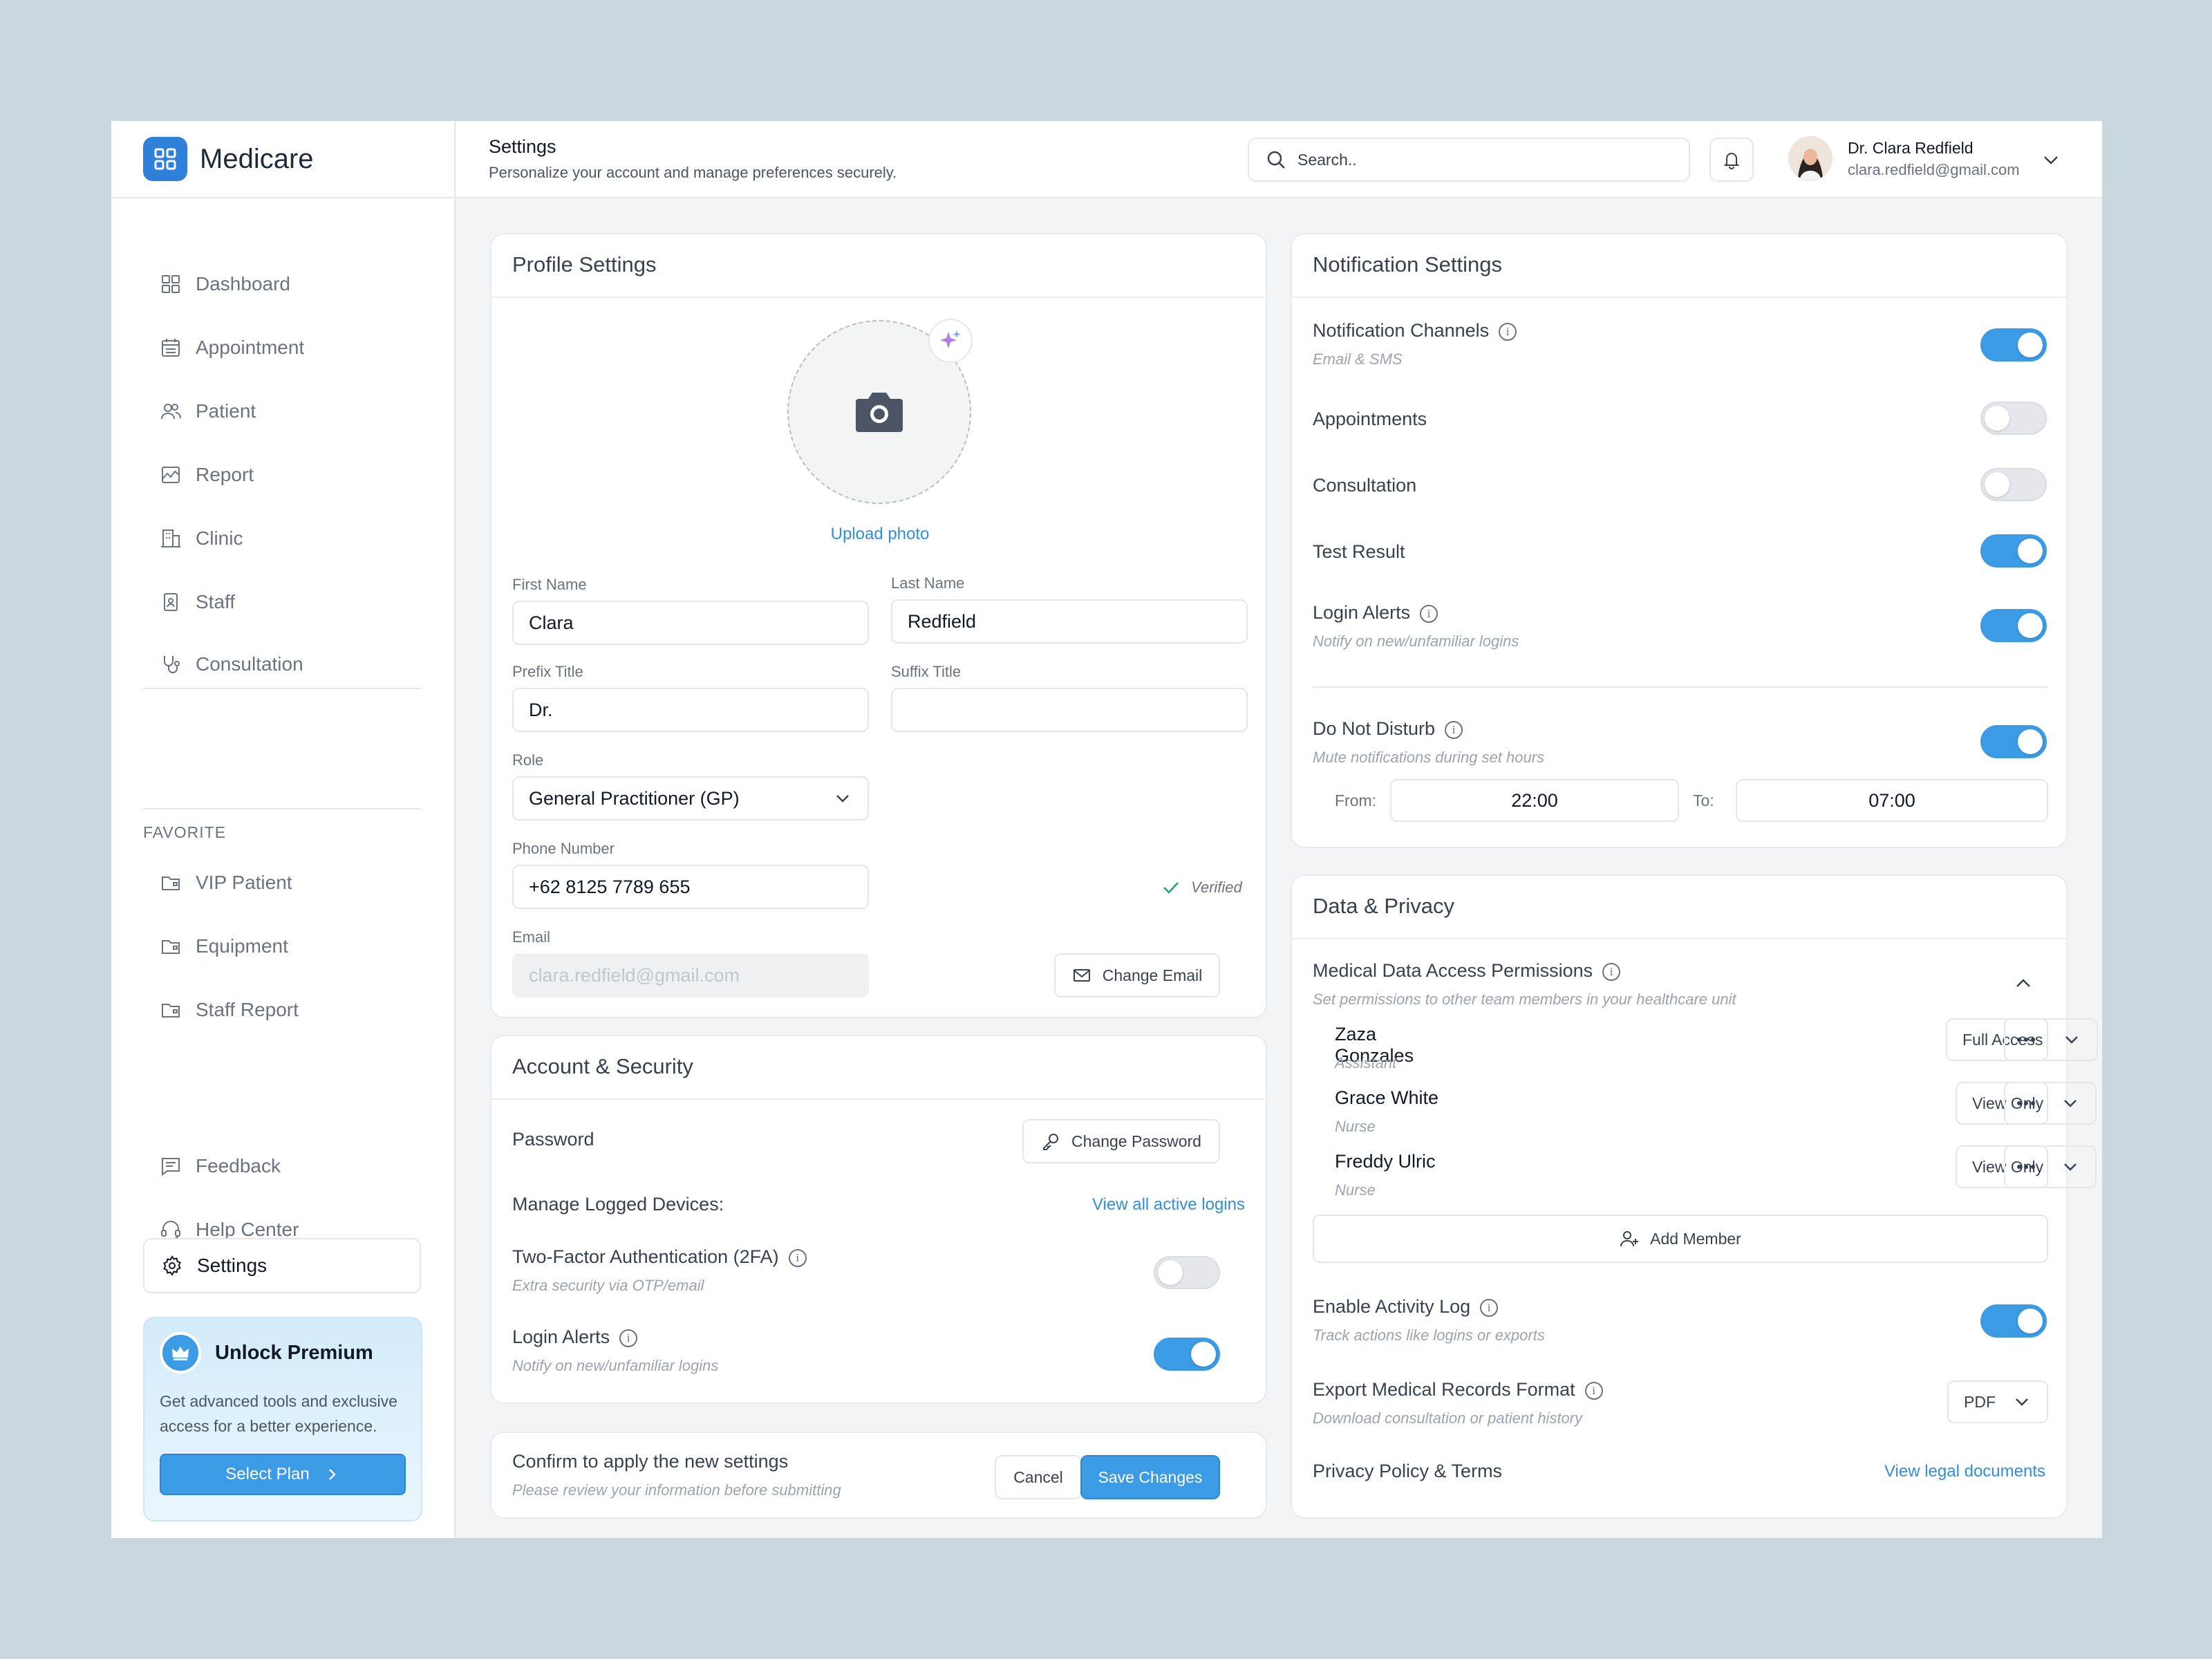 Image resolution: width=2212 pixels, height=1659 pixels. I want to click on sidebar-item-report: Report, so click(282, 475).